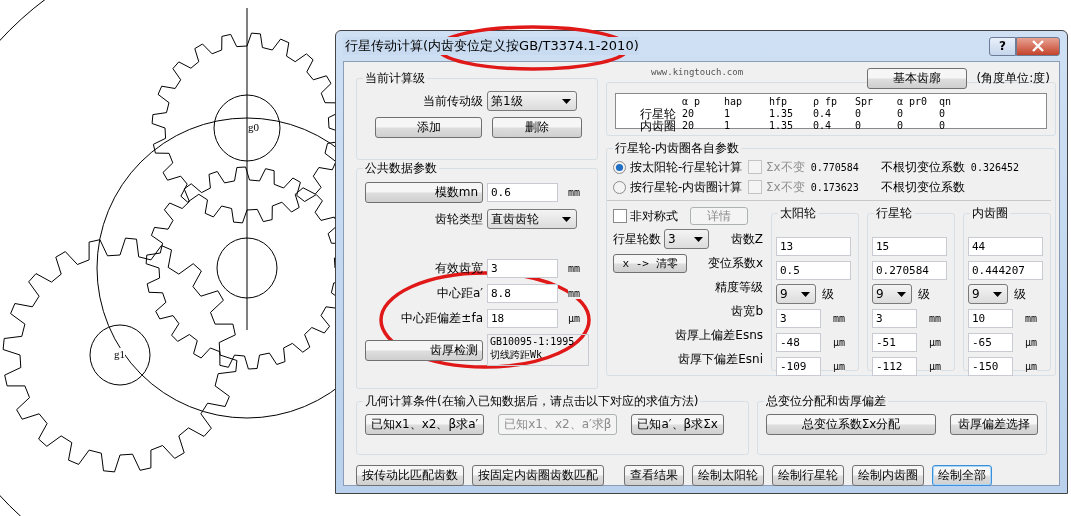  I want to click on input-field: 13, so click(813, 246).